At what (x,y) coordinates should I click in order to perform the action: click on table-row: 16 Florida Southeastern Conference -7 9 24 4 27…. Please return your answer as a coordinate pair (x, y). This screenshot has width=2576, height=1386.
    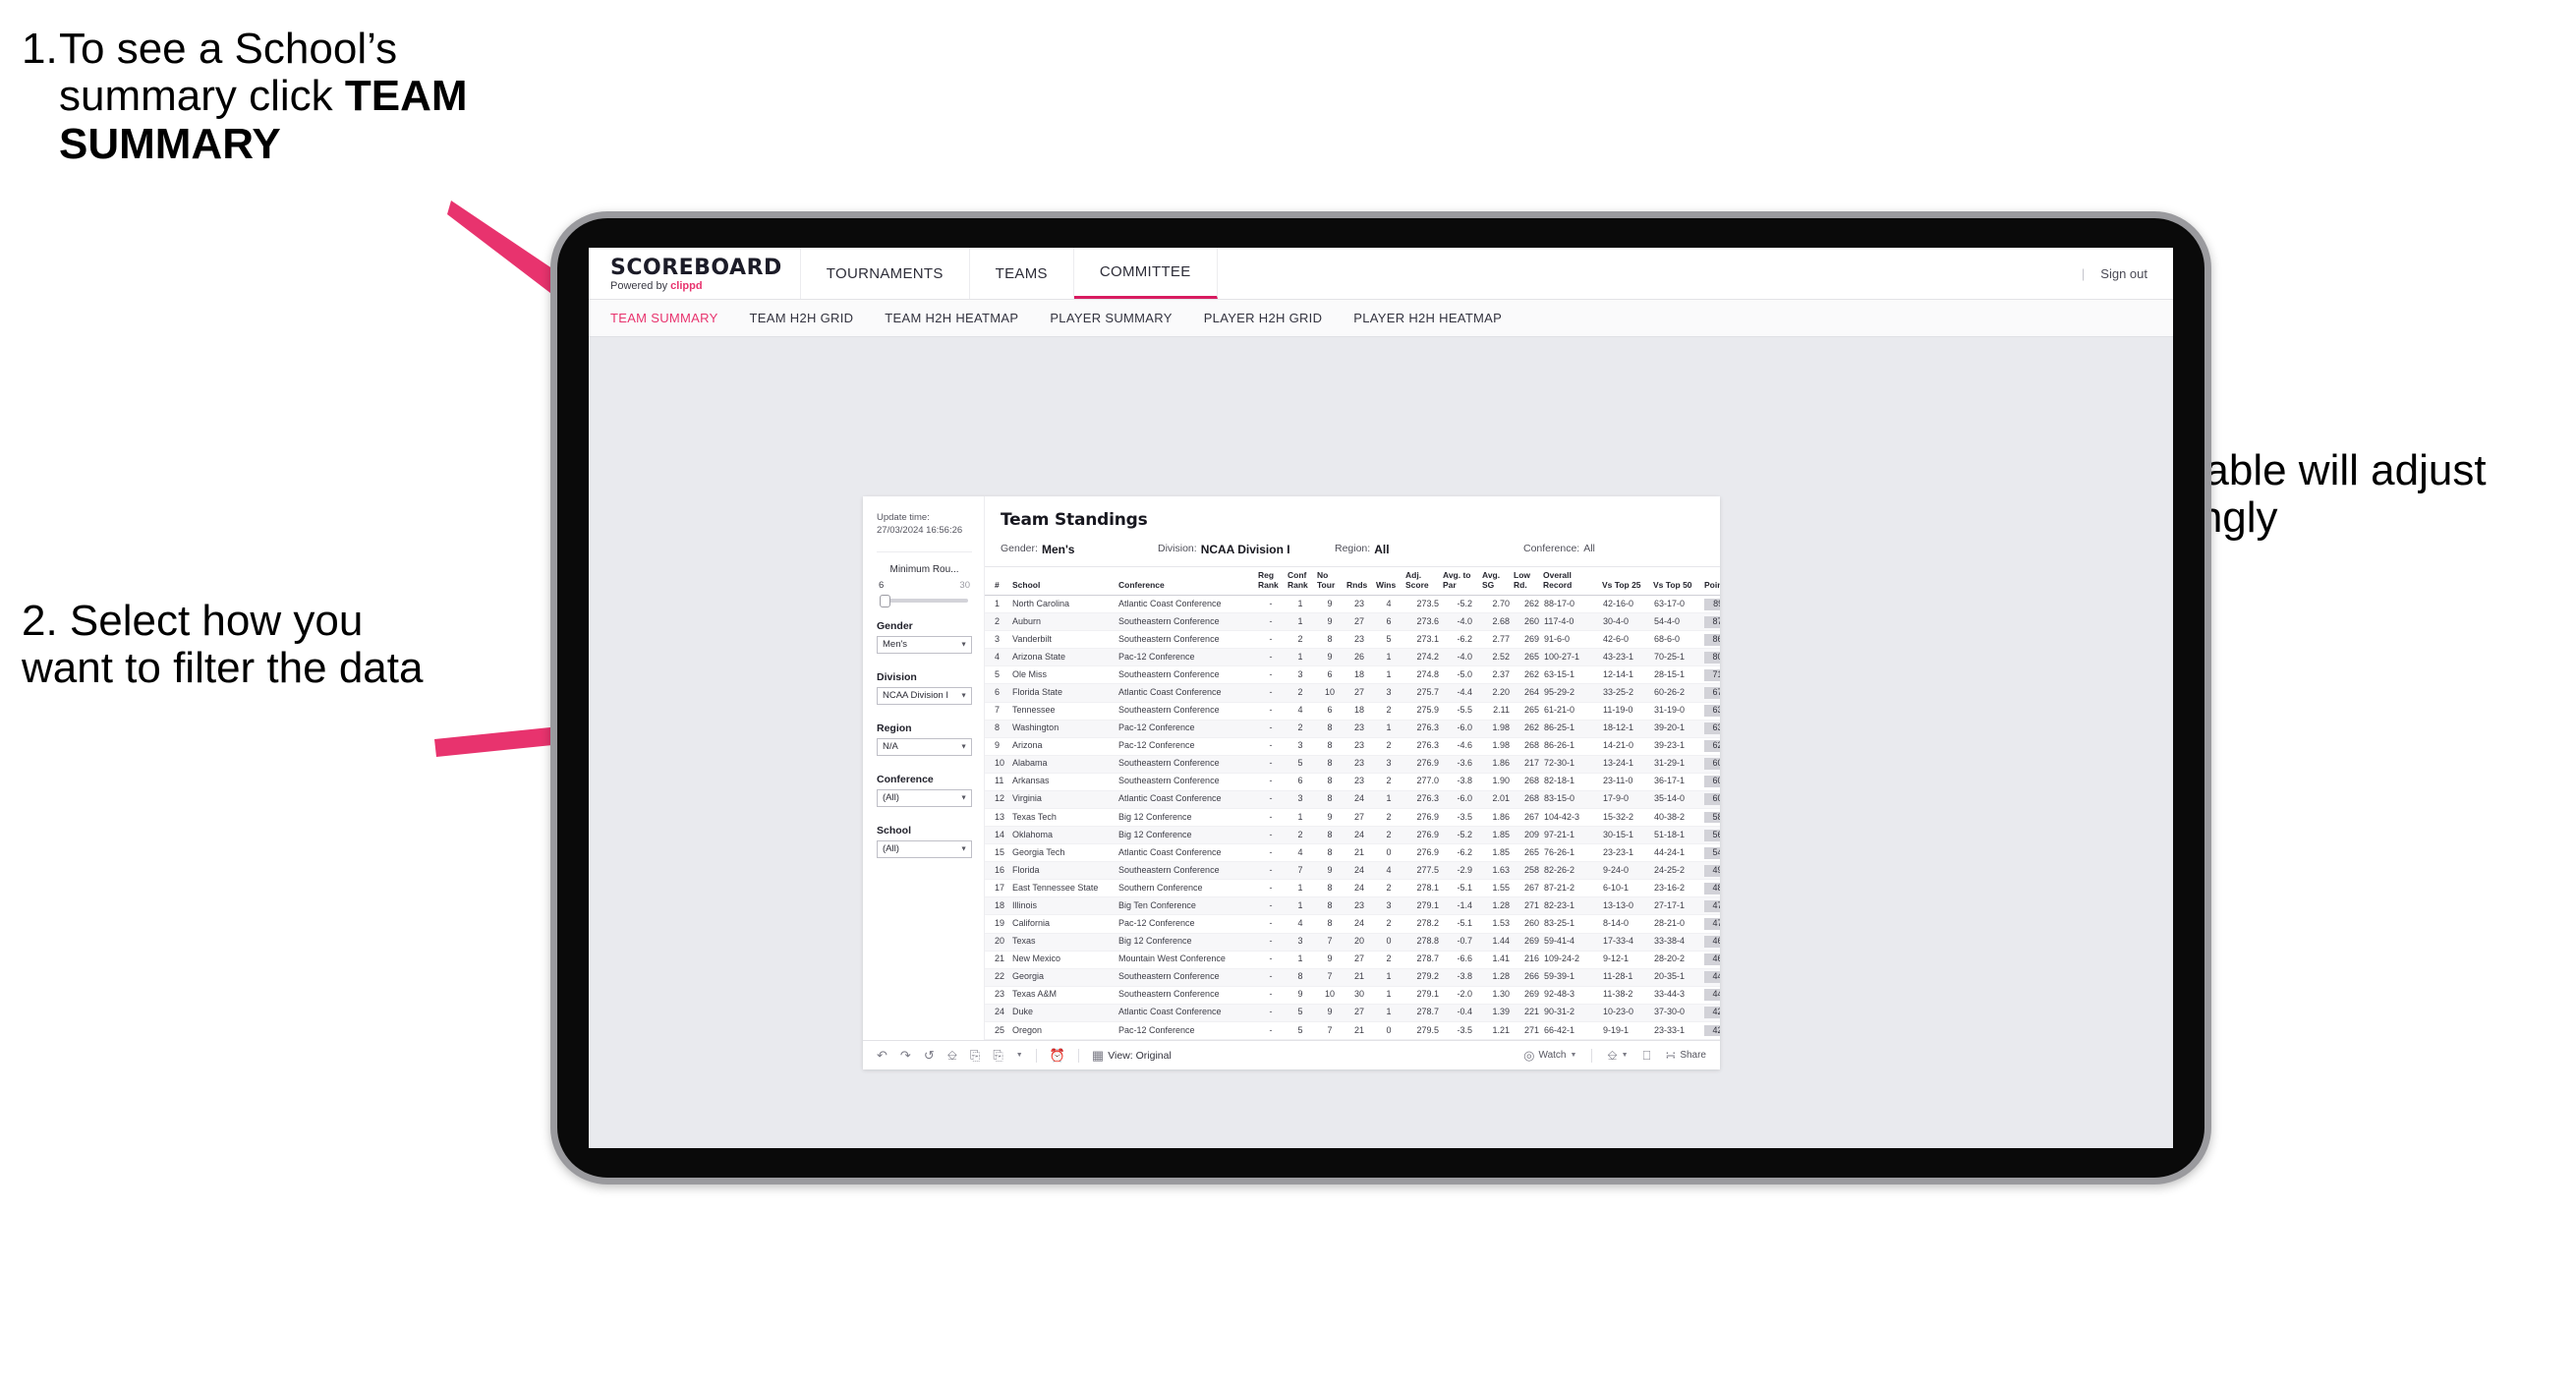
    Looking at the image, I should click on (1352, 871).